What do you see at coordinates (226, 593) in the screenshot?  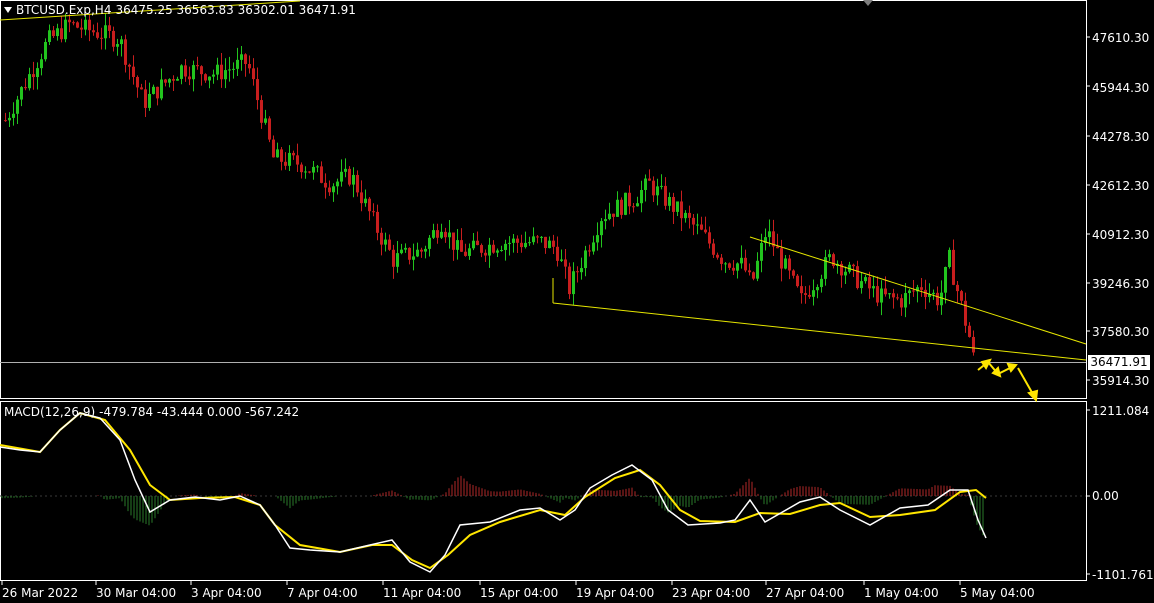 I see `time-tick-label: 3 Apr 04:00` at bounding box center [226, 593].